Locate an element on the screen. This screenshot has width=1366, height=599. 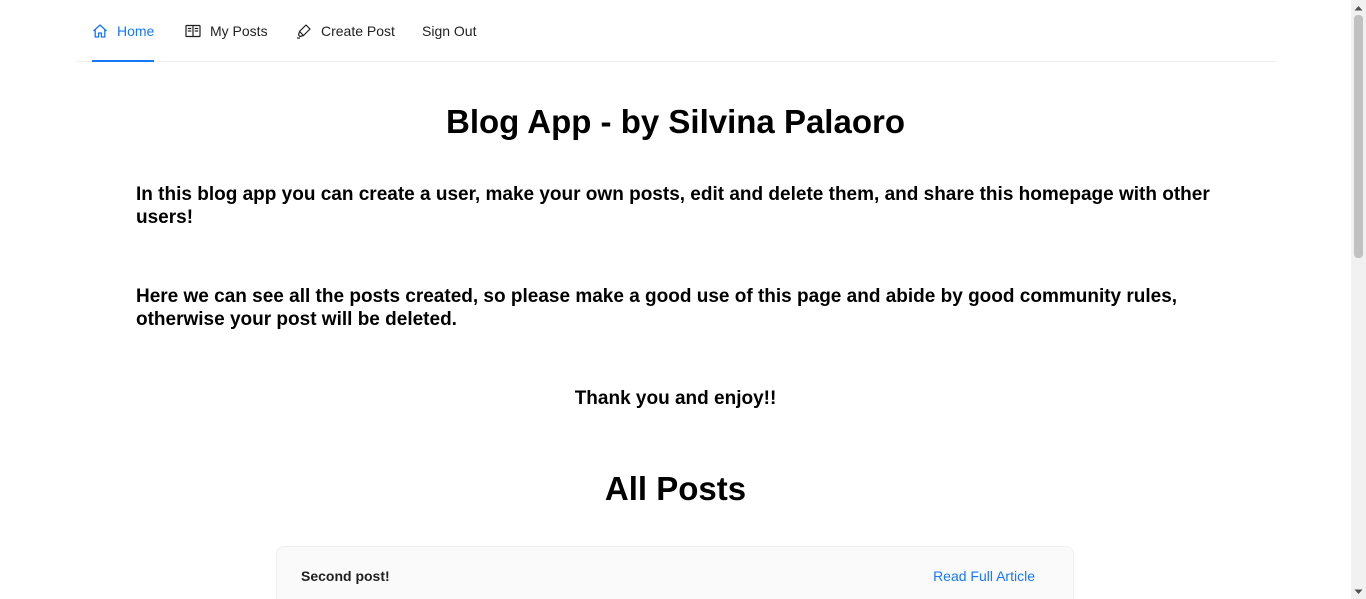
nav-item-home: Home is located at coordinates (123, 31).